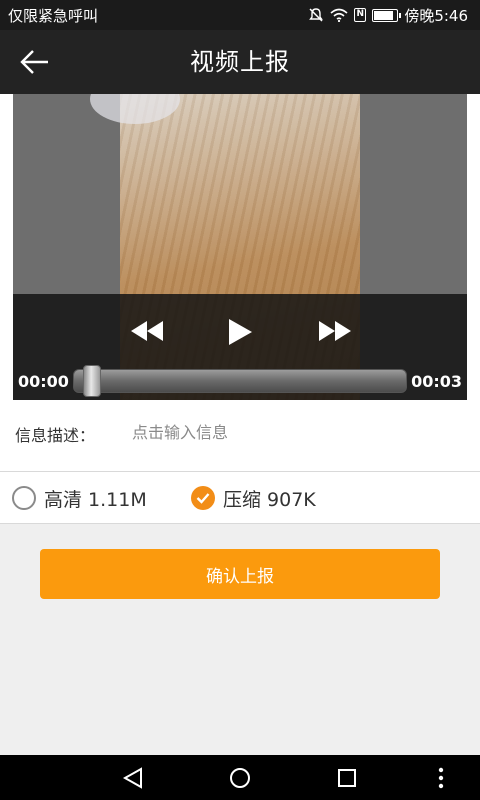  I want to click on battery-fill, so click(384, 15).